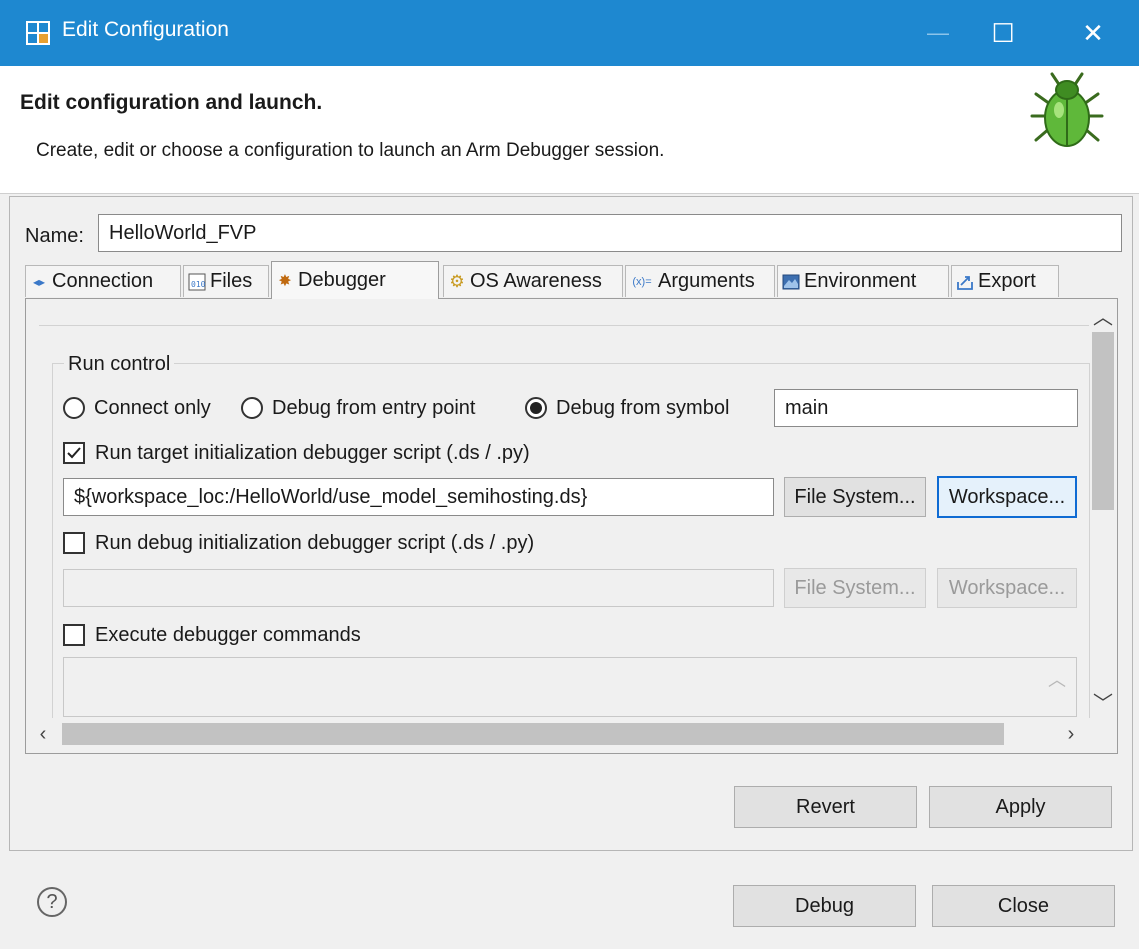 This screenshot has height=949, width=1139. I want to click on tab-arguments: (x)= Arguments, so click(700, 281).